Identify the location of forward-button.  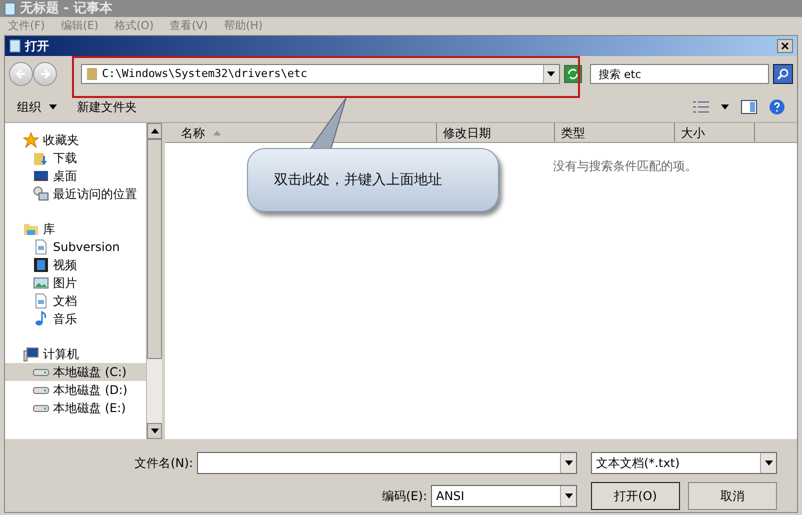
(45, 74).